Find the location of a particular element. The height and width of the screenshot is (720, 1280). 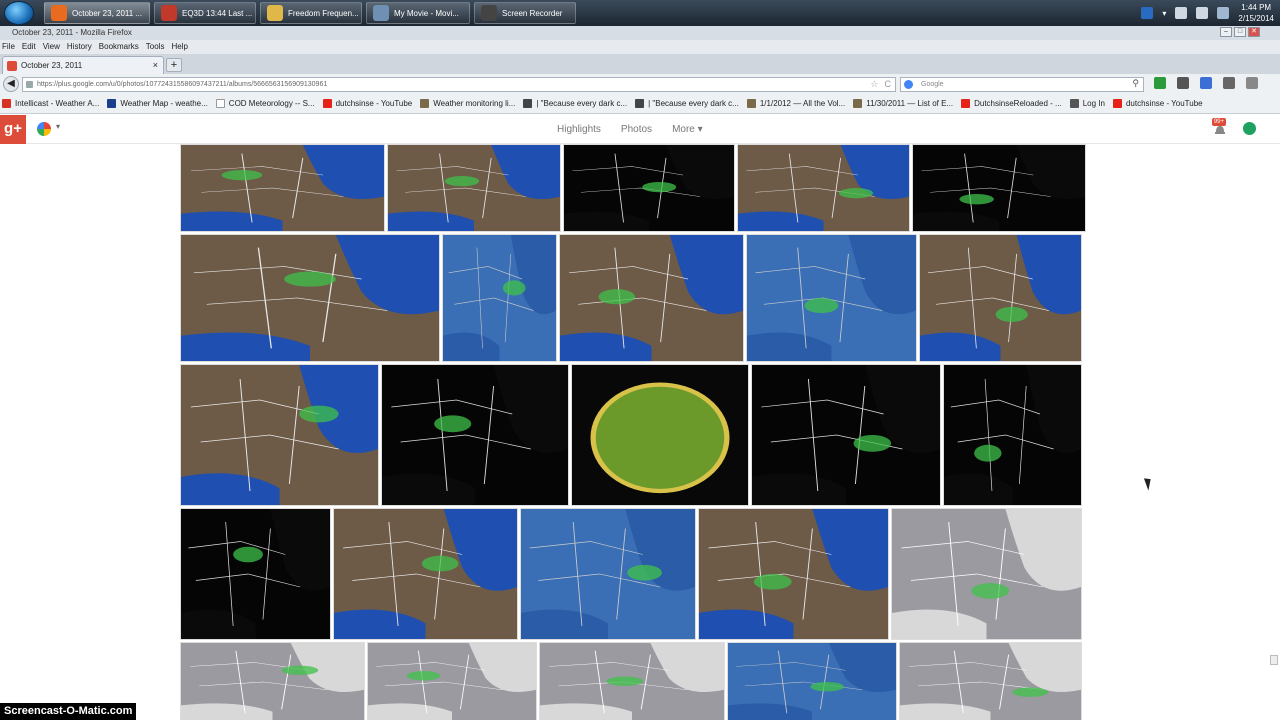

gplus-header: g+ ▾ Highlights Photos More ▾ 99+ is located at coordinates (640, 129).